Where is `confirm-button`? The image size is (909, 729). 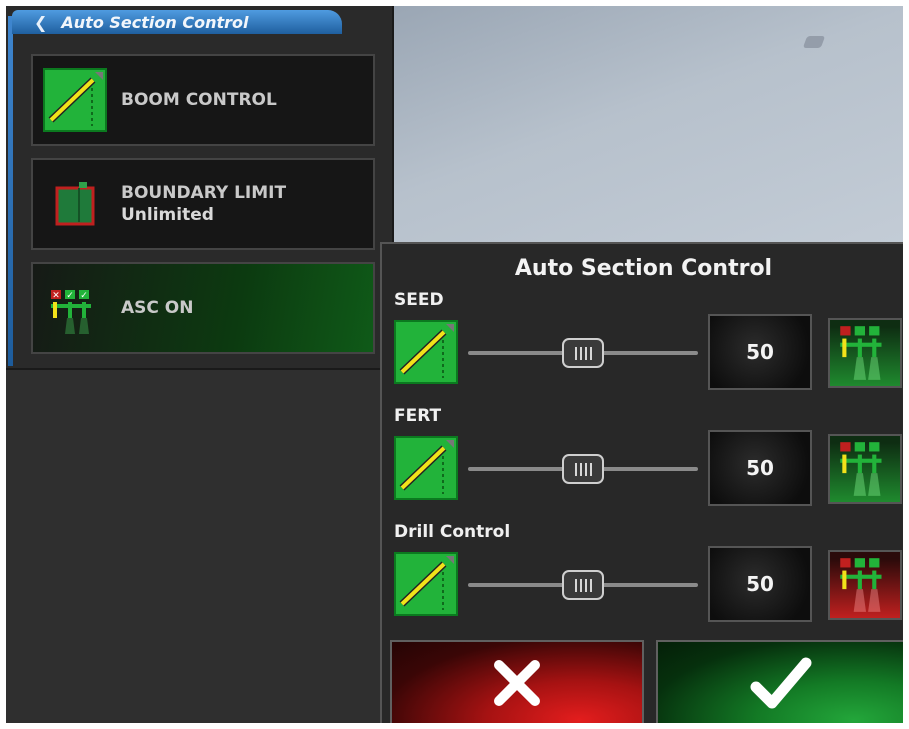
confirm-button is located at coordinates (779, 681).